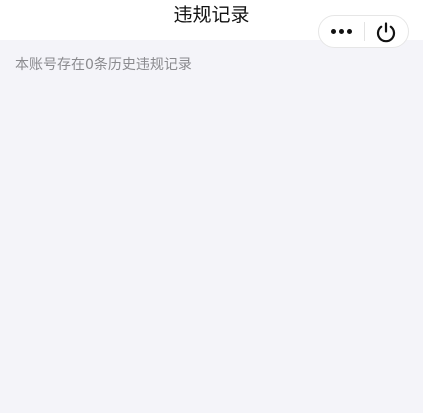 The width and height of the screenshot is (423, 413). What do you see at coordinates (103, 65) in the screenshot?
I see `violation-count-text: 本账号存在0条历史违规记录` at bounding box center [103, 65].